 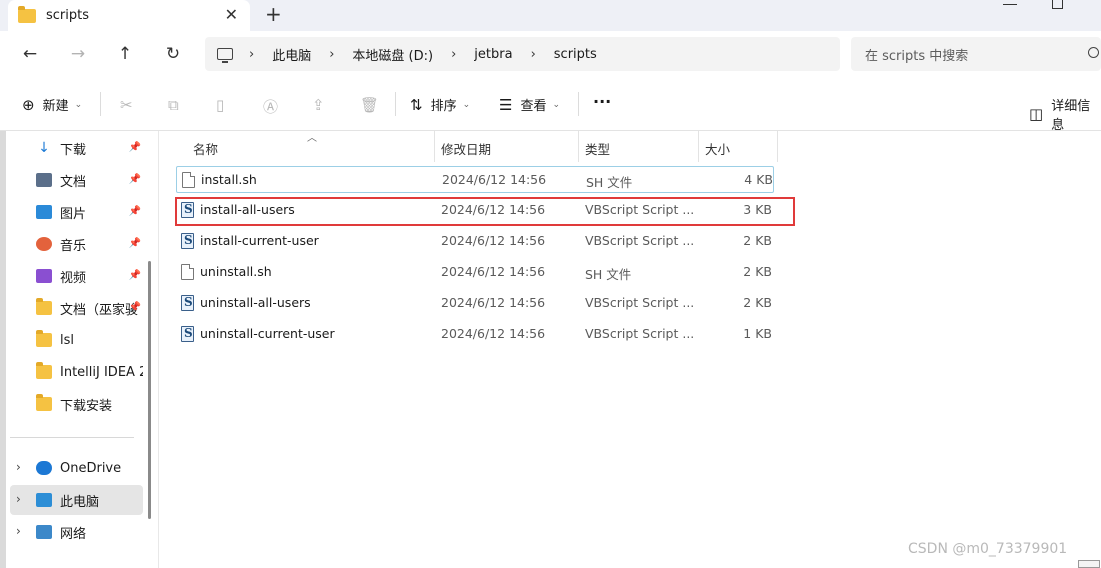 What do you see at coordinates (318, 105) in the screenshot?
I see `share-icon: ⇪` at bounding box center [318, 105].